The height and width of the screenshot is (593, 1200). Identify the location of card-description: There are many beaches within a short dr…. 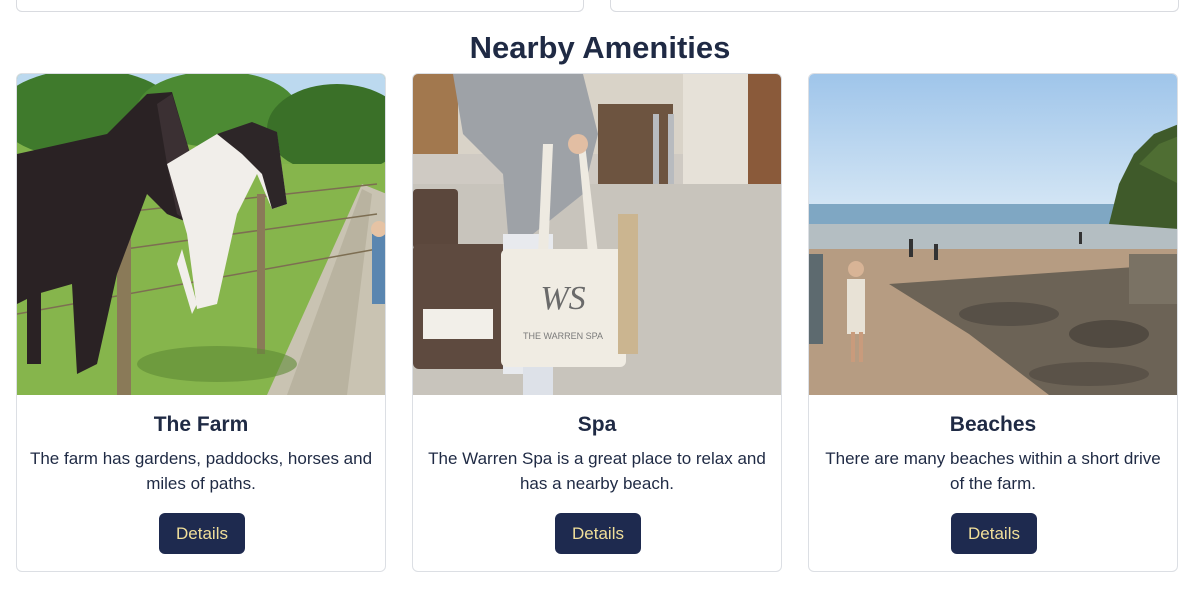
(993, 471).